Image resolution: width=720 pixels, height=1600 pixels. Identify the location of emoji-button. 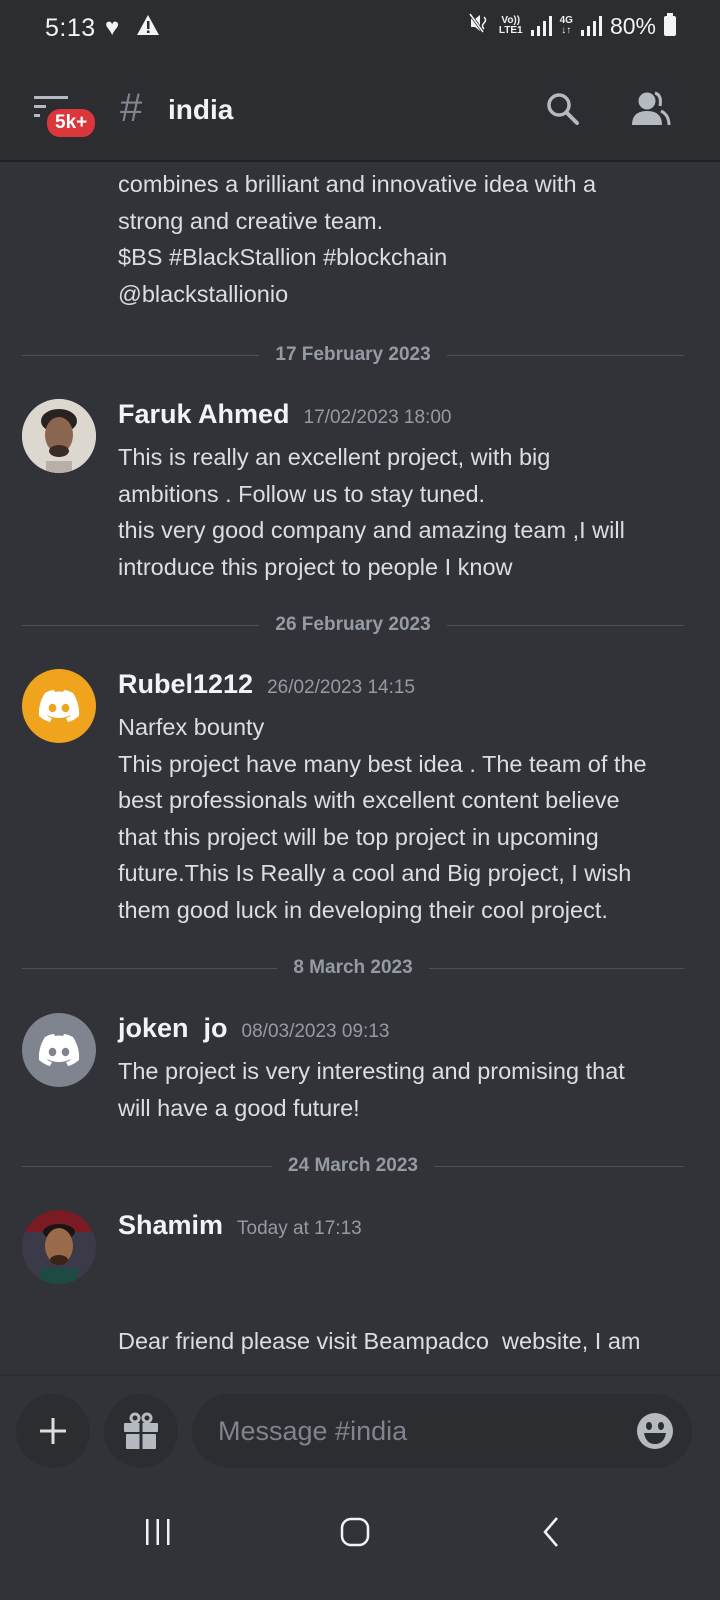
(655, 1433).